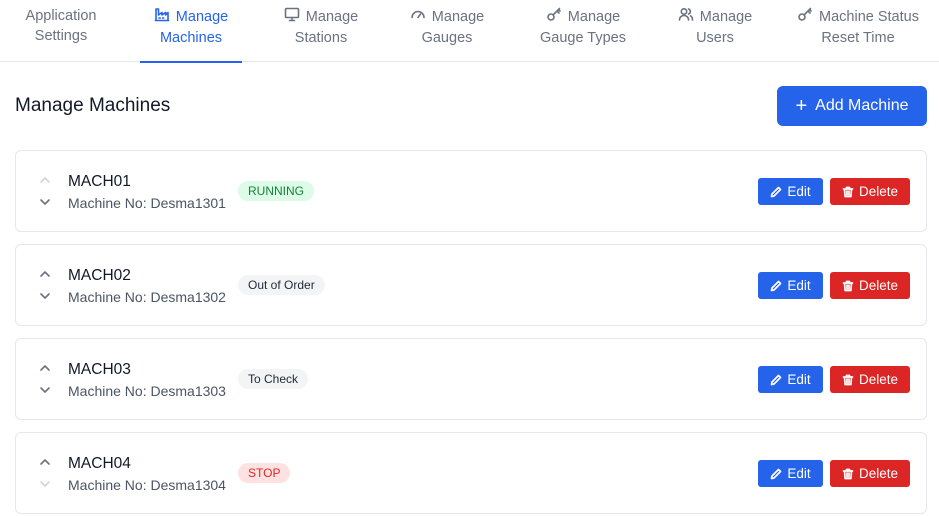 This screenshot has width=939, height=516. Describe the element at coordinates (273, 379) in the screenshot. I see `status-badge: To Check` at that location.